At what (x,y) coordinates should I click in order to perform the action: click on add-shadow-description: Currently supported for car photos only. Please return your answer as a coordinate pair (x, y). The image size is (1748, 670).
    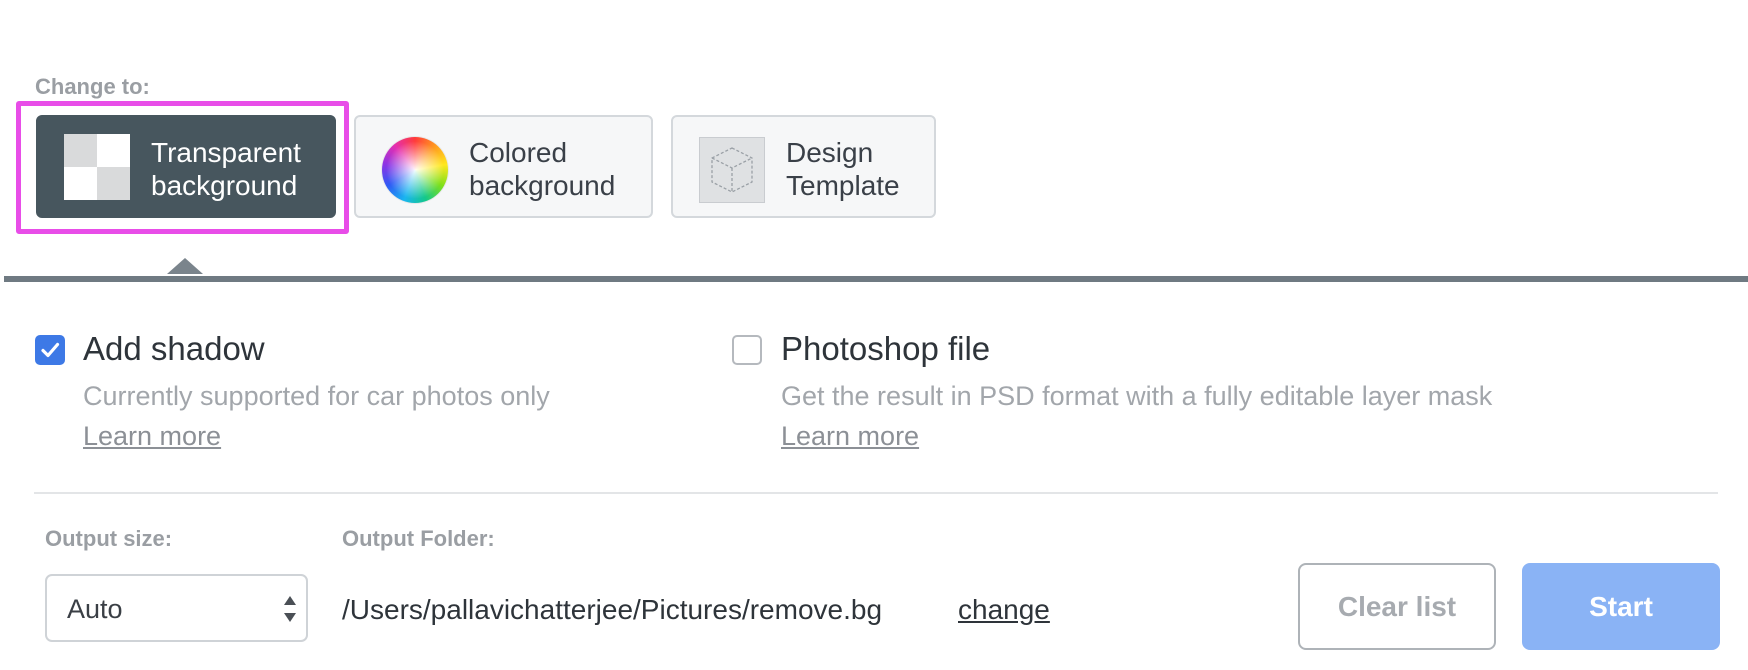
    Looking at the image, I should click on (316, 396).